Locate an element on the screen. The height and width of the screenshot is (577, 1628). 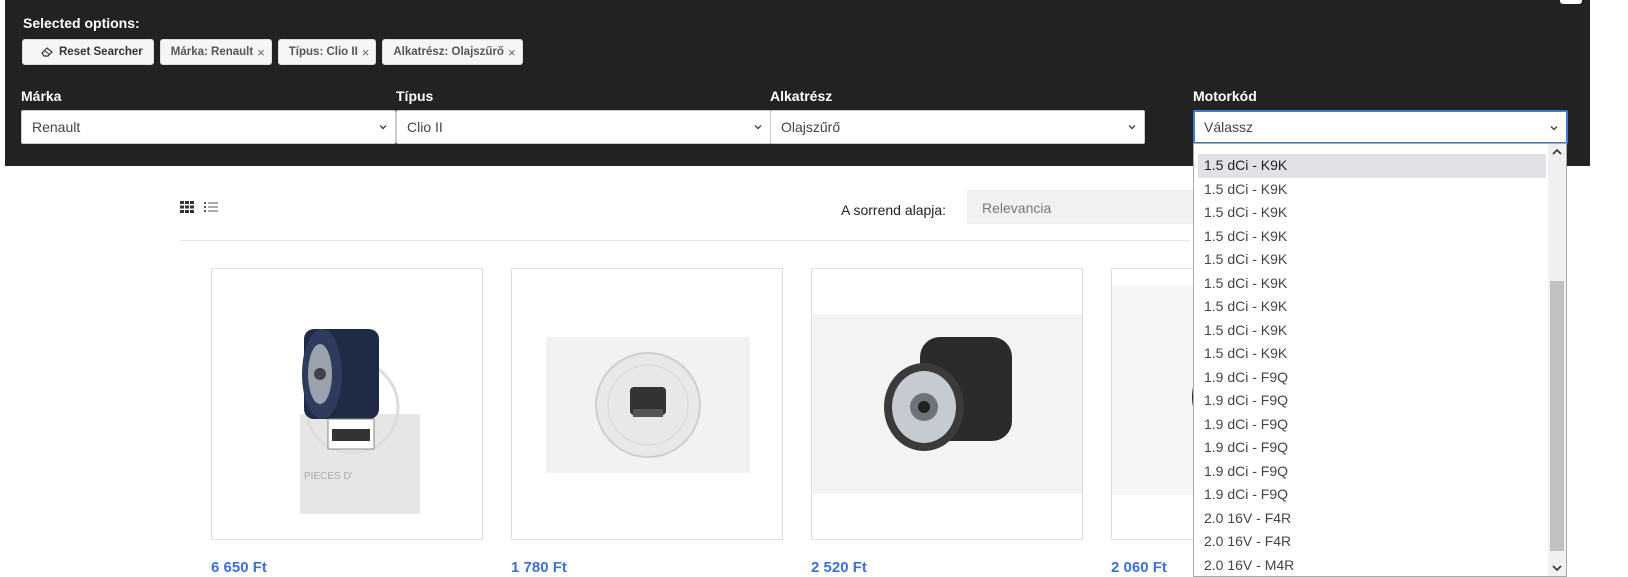
selected-options-title: Selected options: is located at coordinates (81, 23).